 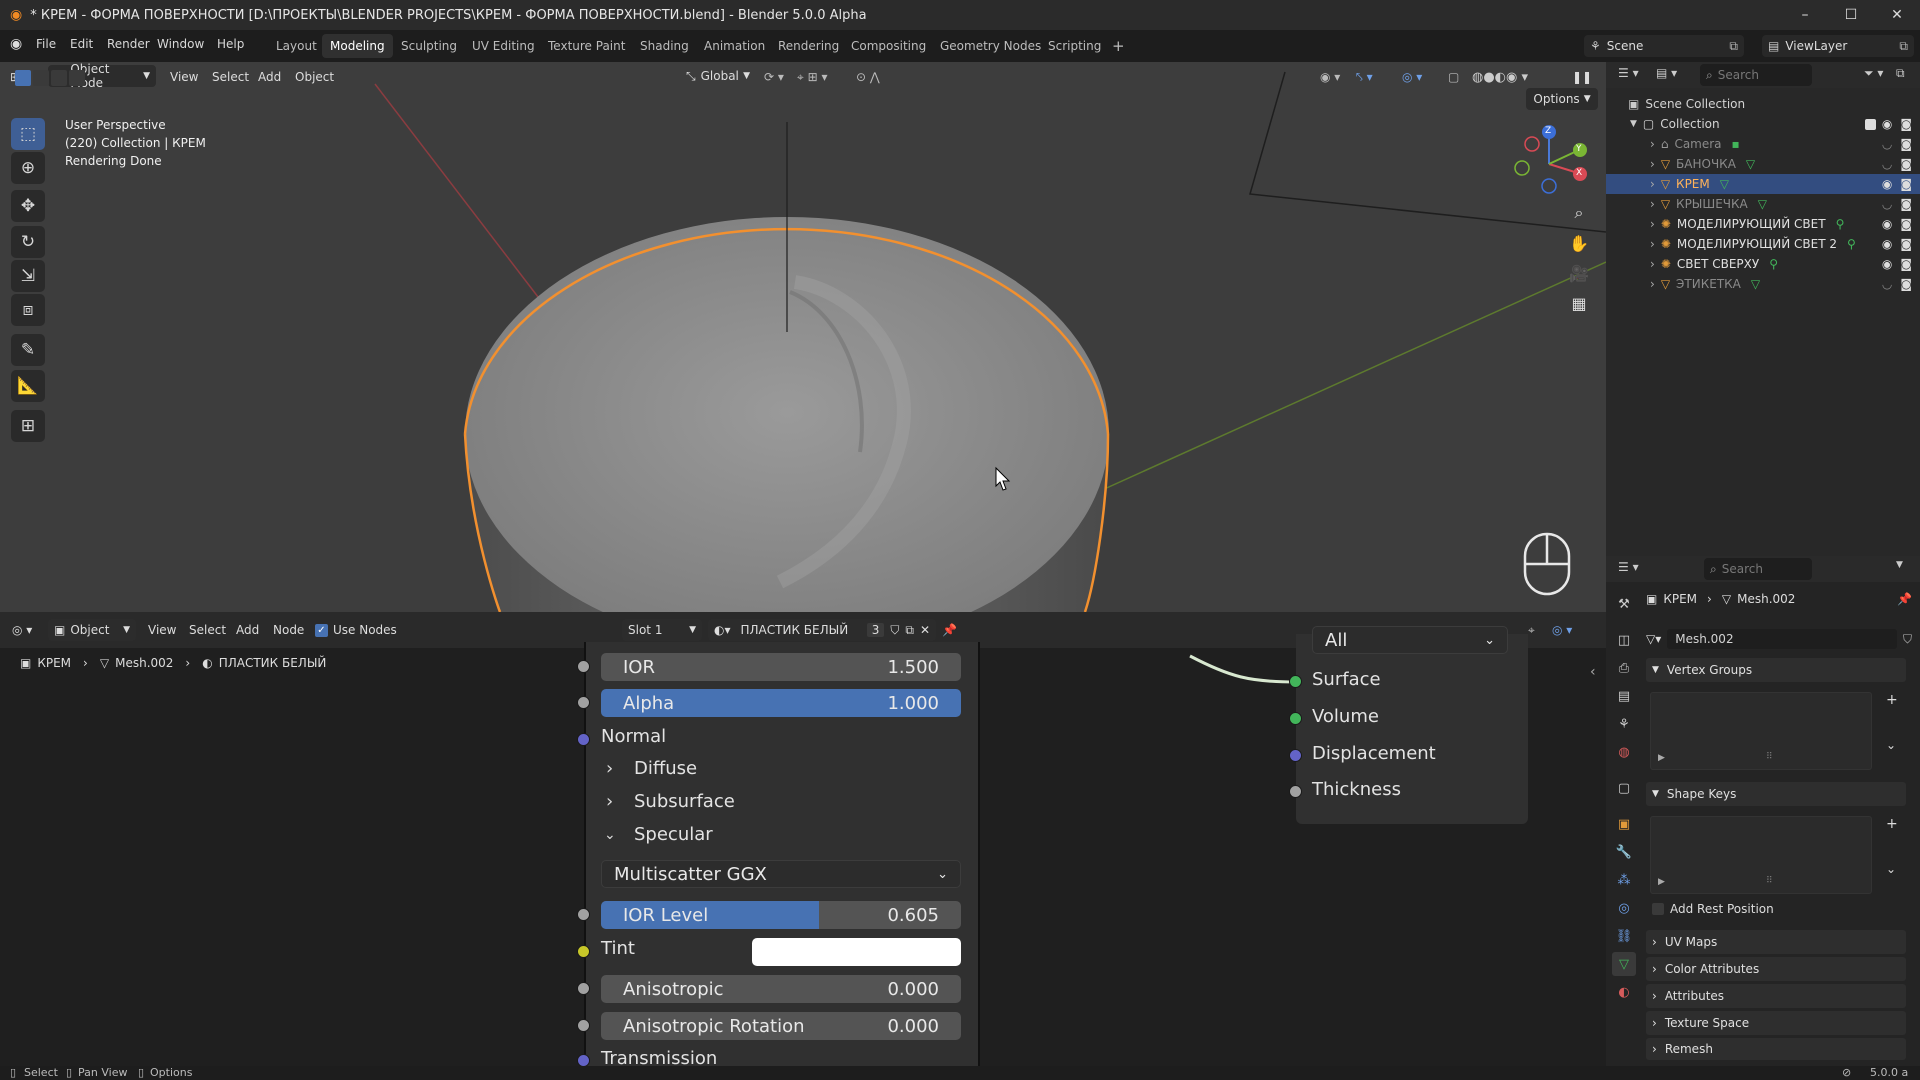 What do you see at coordinates (207, 630) in the screenshot?
I see `node-menu-select: Select` at bounding box center [207, 630].